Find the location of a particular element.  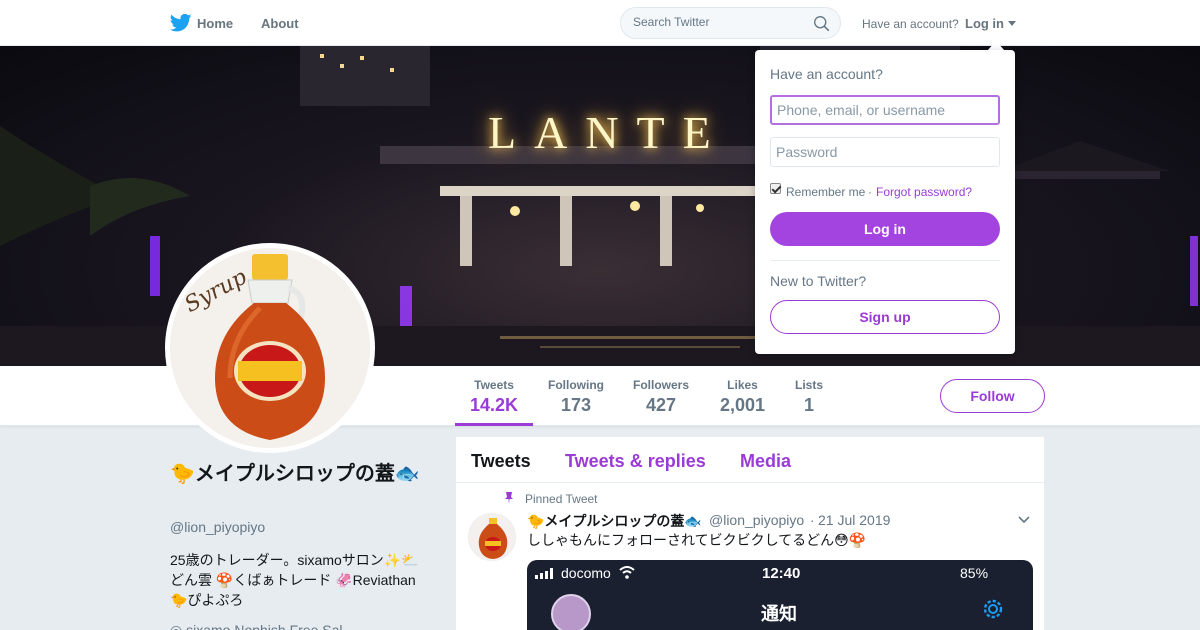

search-icon is located at coordinates (821, 23).